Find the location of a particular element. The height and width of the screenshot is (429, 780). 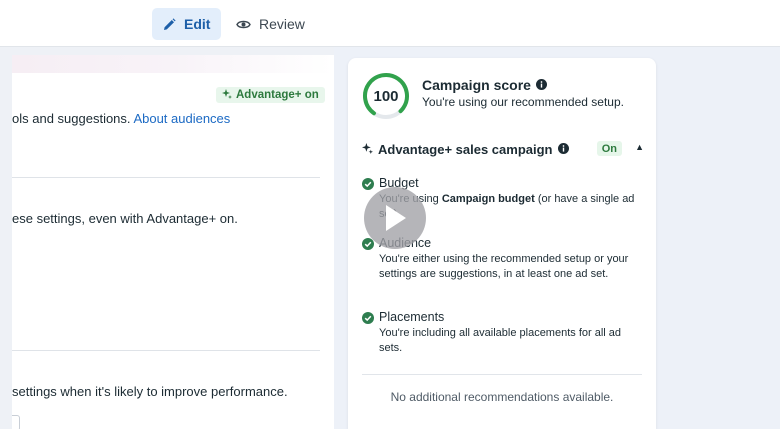

score-value: 100 is located at coordinates (386, 96).